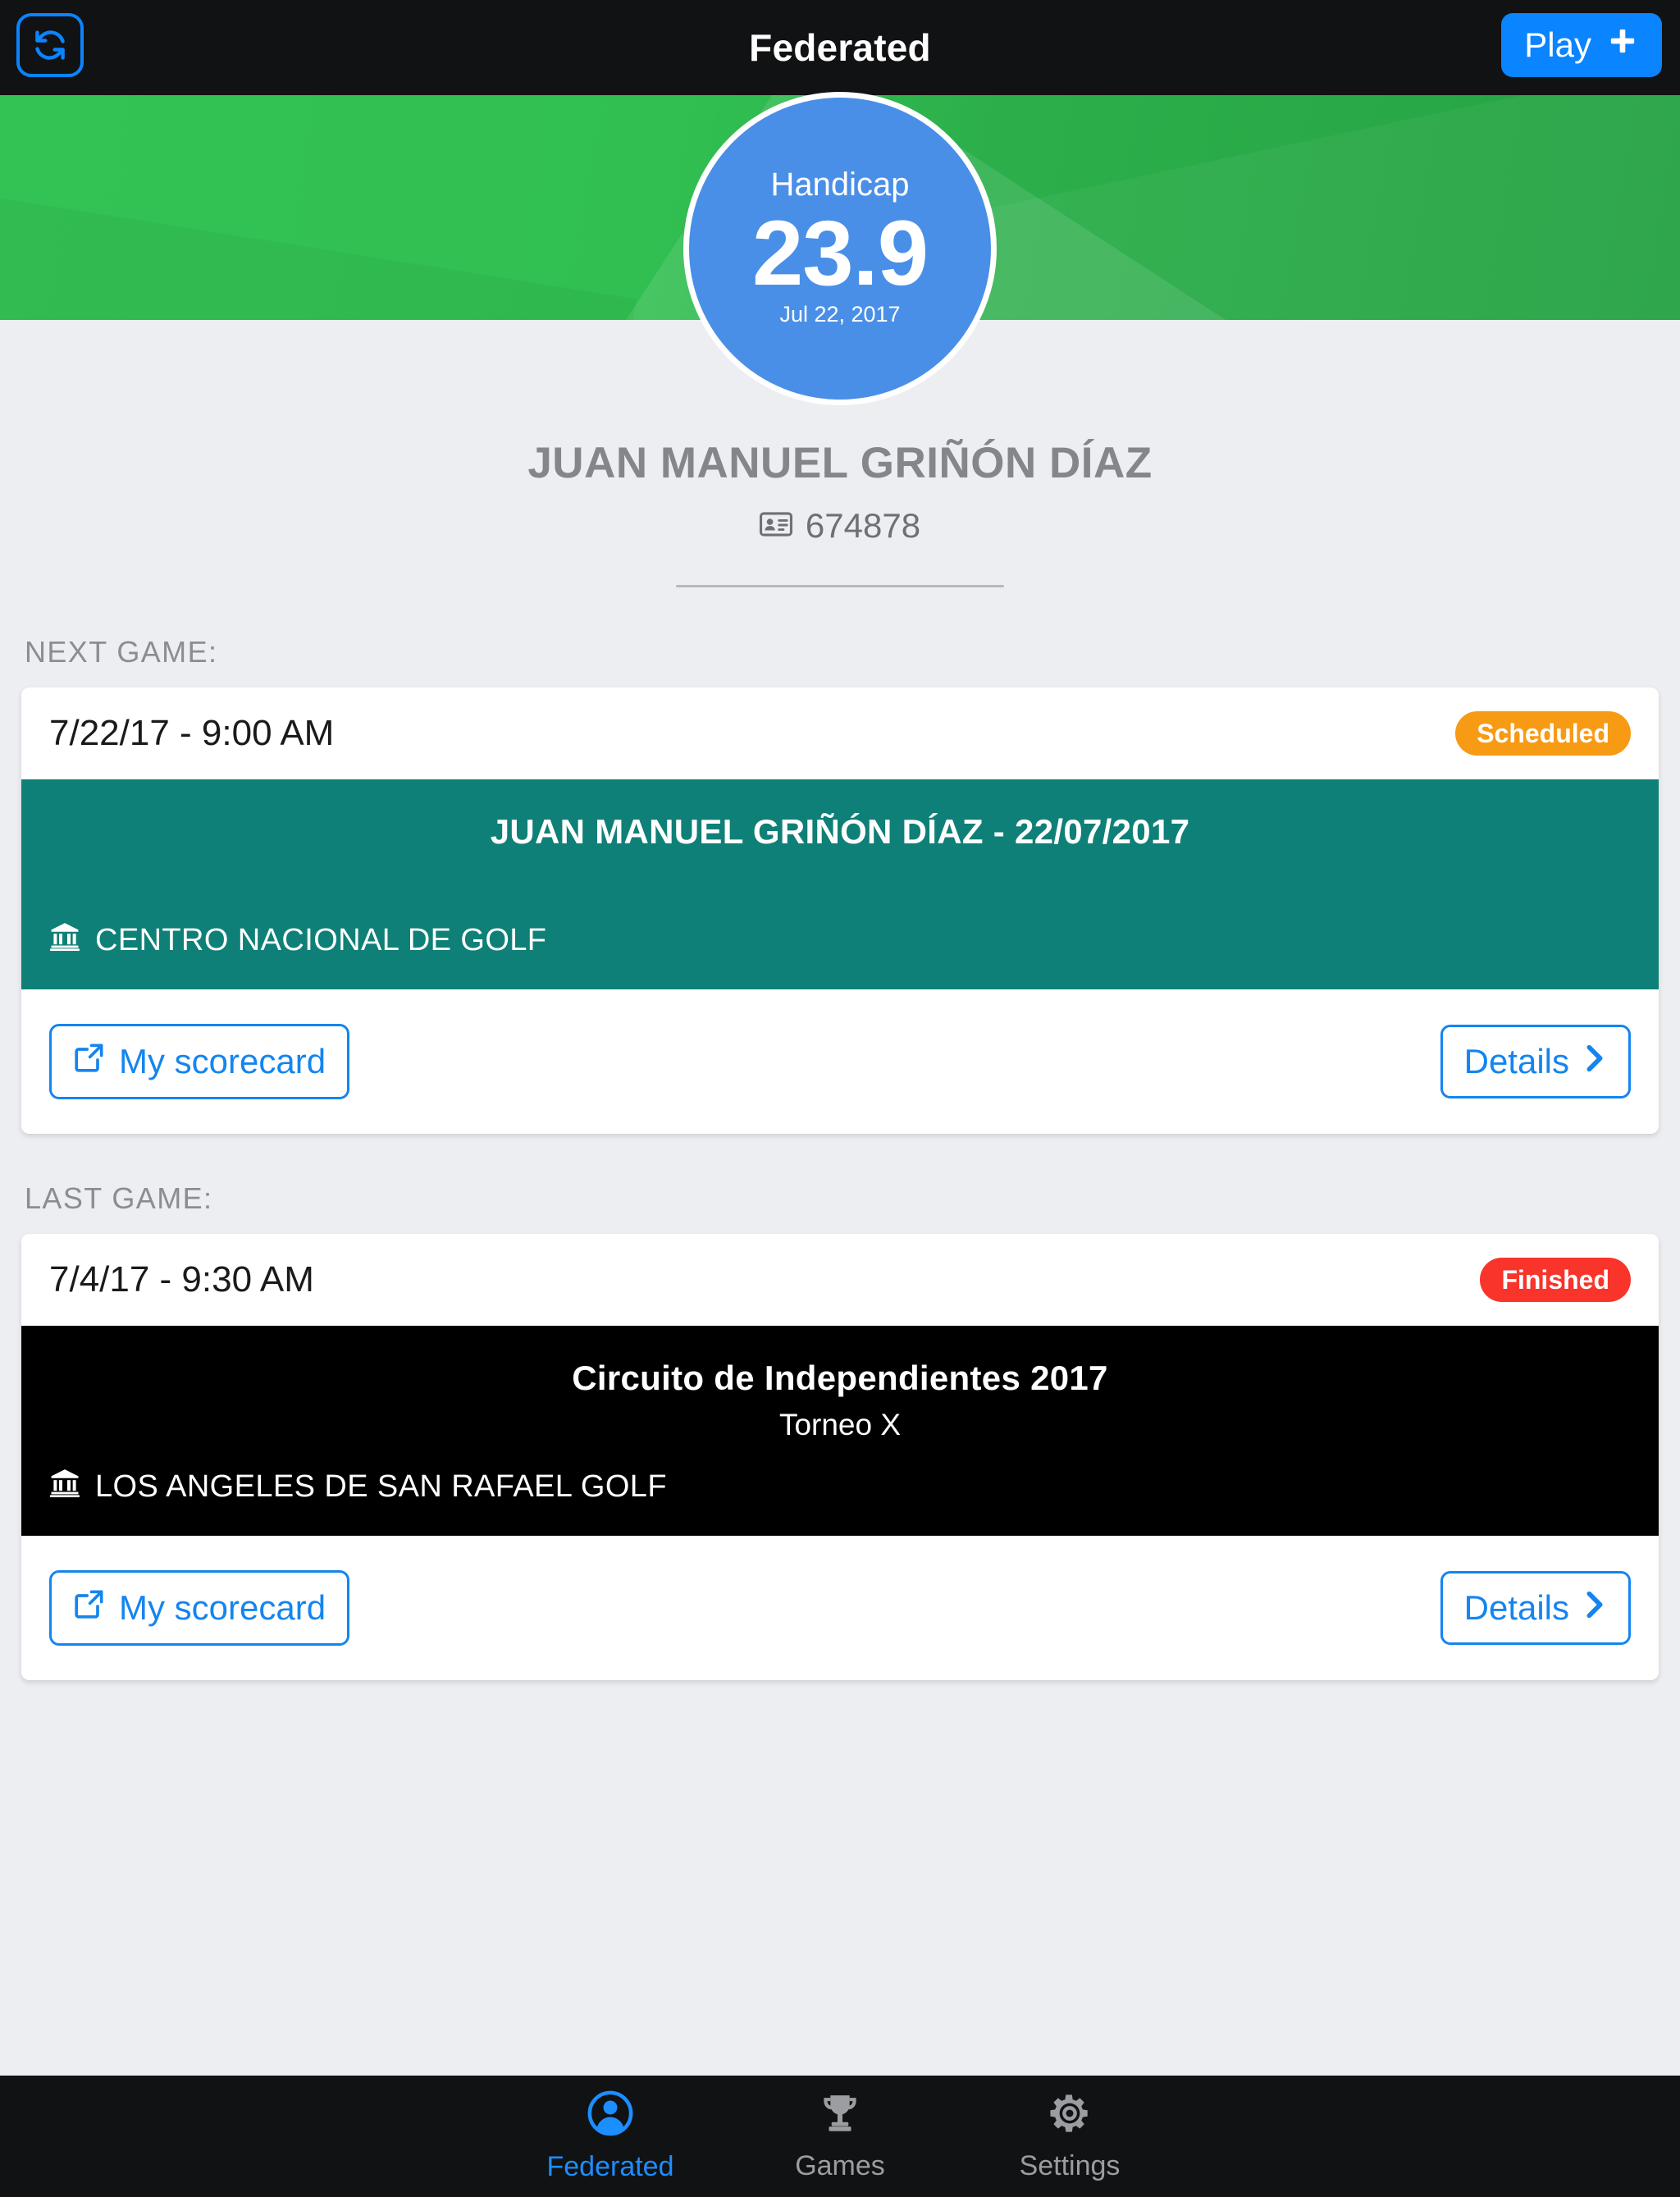 Image resolution: width=1680 pixels, height=2197 pixels. I want to click on last-game-card-header: 7/4/17 - 9:30 AM Finished, so click(840, 1280).